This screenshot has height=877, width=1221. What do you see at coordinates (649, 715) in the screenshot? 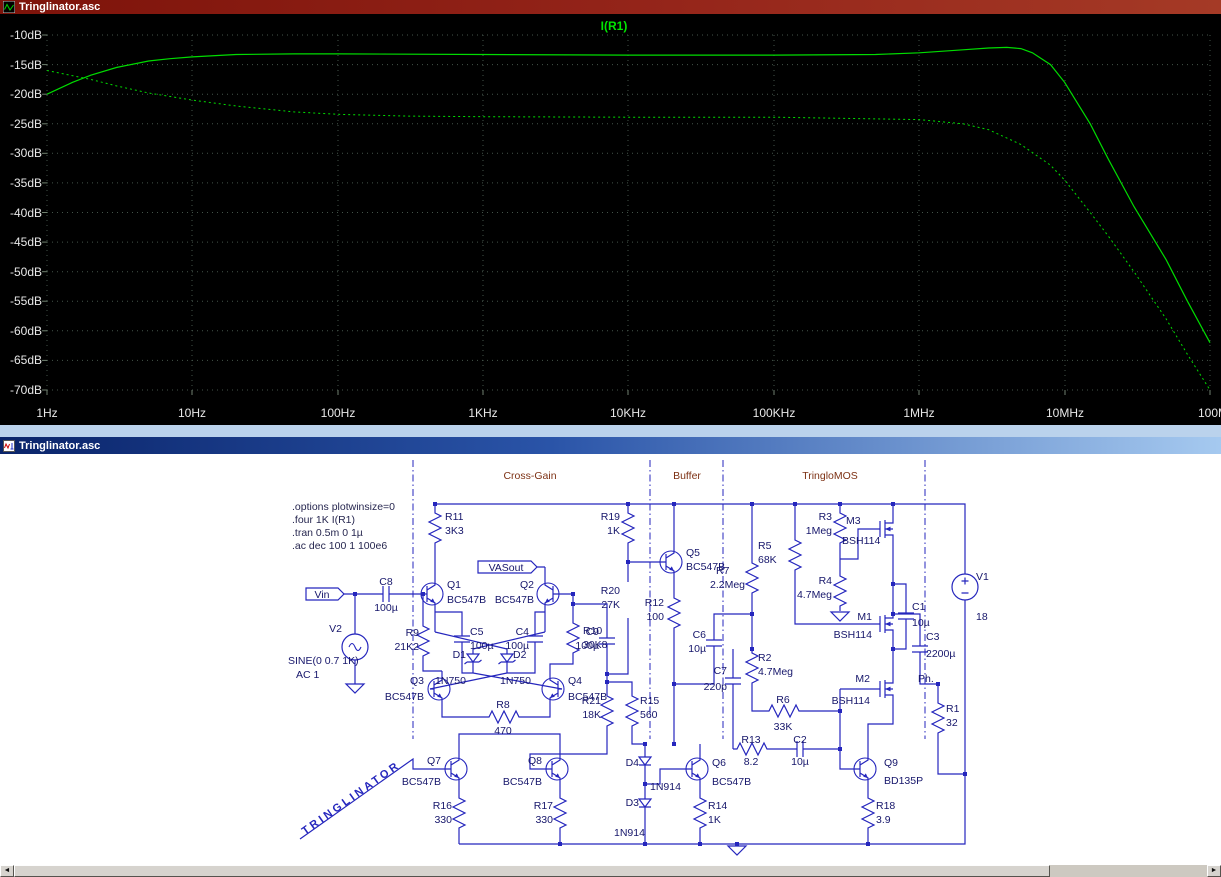
I see `R15-value: 560` at bounding box center [649, 715].